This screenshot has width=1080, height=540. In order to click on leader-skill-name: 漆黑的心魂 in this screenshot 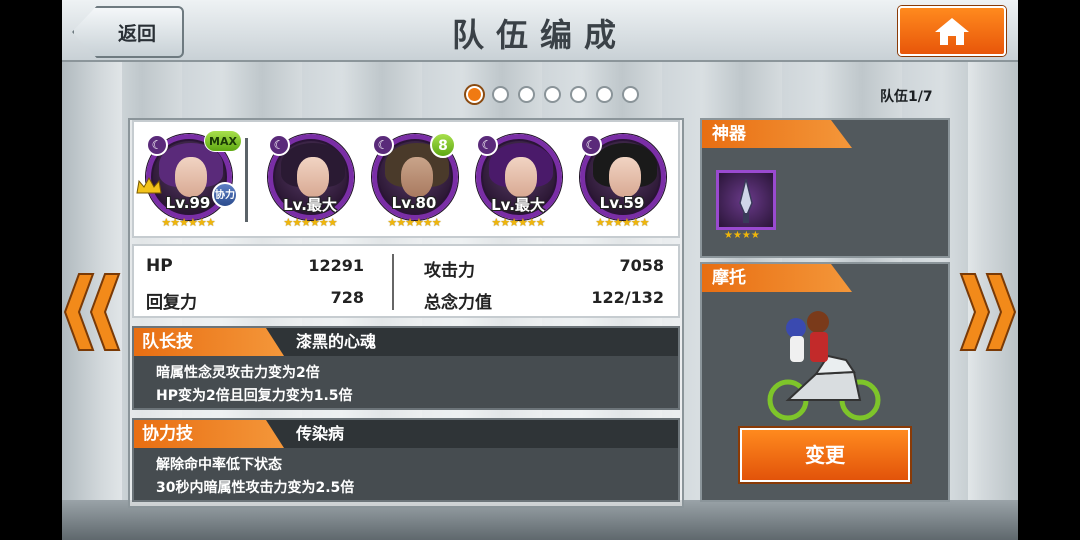, I will do `click(336, 341)`.